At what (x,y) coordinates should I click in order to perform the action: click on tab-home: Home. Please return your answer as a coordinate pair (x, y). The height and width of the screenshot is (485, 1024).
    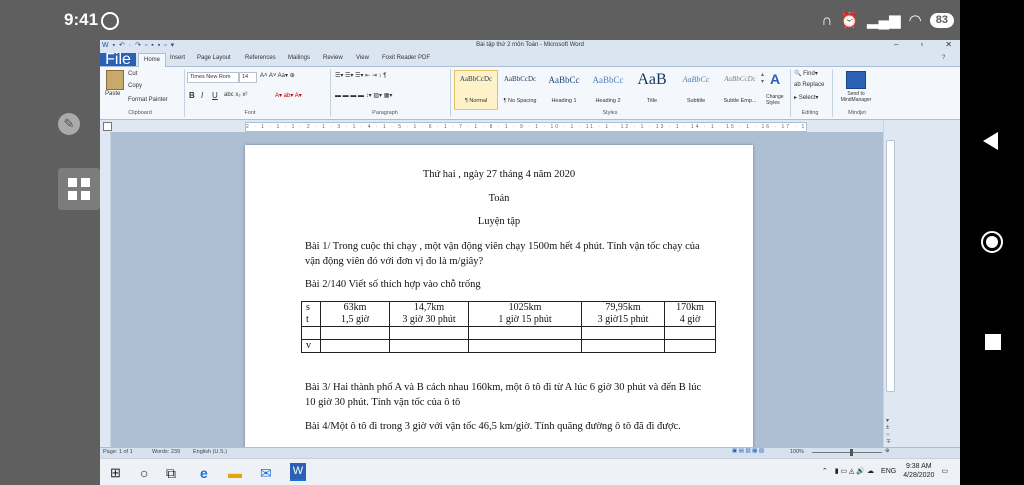
    Looking at the image, I should click on (152, 60).